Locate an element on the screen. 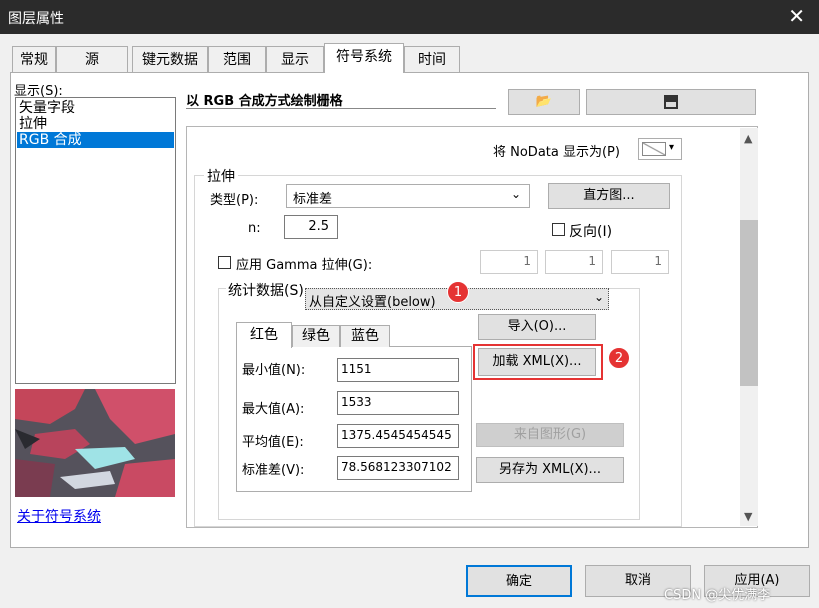 Image resolution: width=819 pixels, height=608 pixels. gamma-green-input: 1 is located at coordinates (574, 262).